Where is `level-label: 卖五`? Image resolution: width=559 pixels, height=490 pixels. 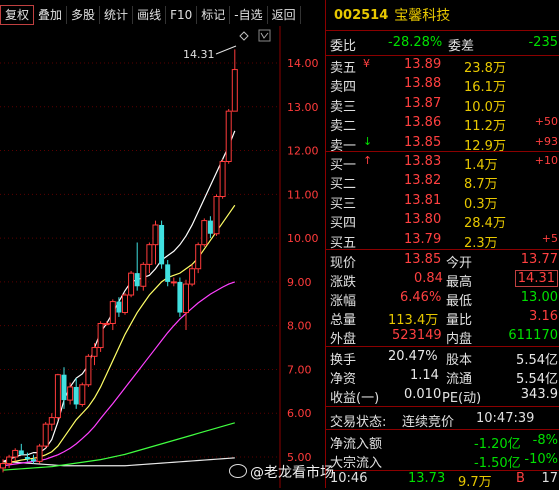 level-label: 卖五 is located at coordinates (343, 68).